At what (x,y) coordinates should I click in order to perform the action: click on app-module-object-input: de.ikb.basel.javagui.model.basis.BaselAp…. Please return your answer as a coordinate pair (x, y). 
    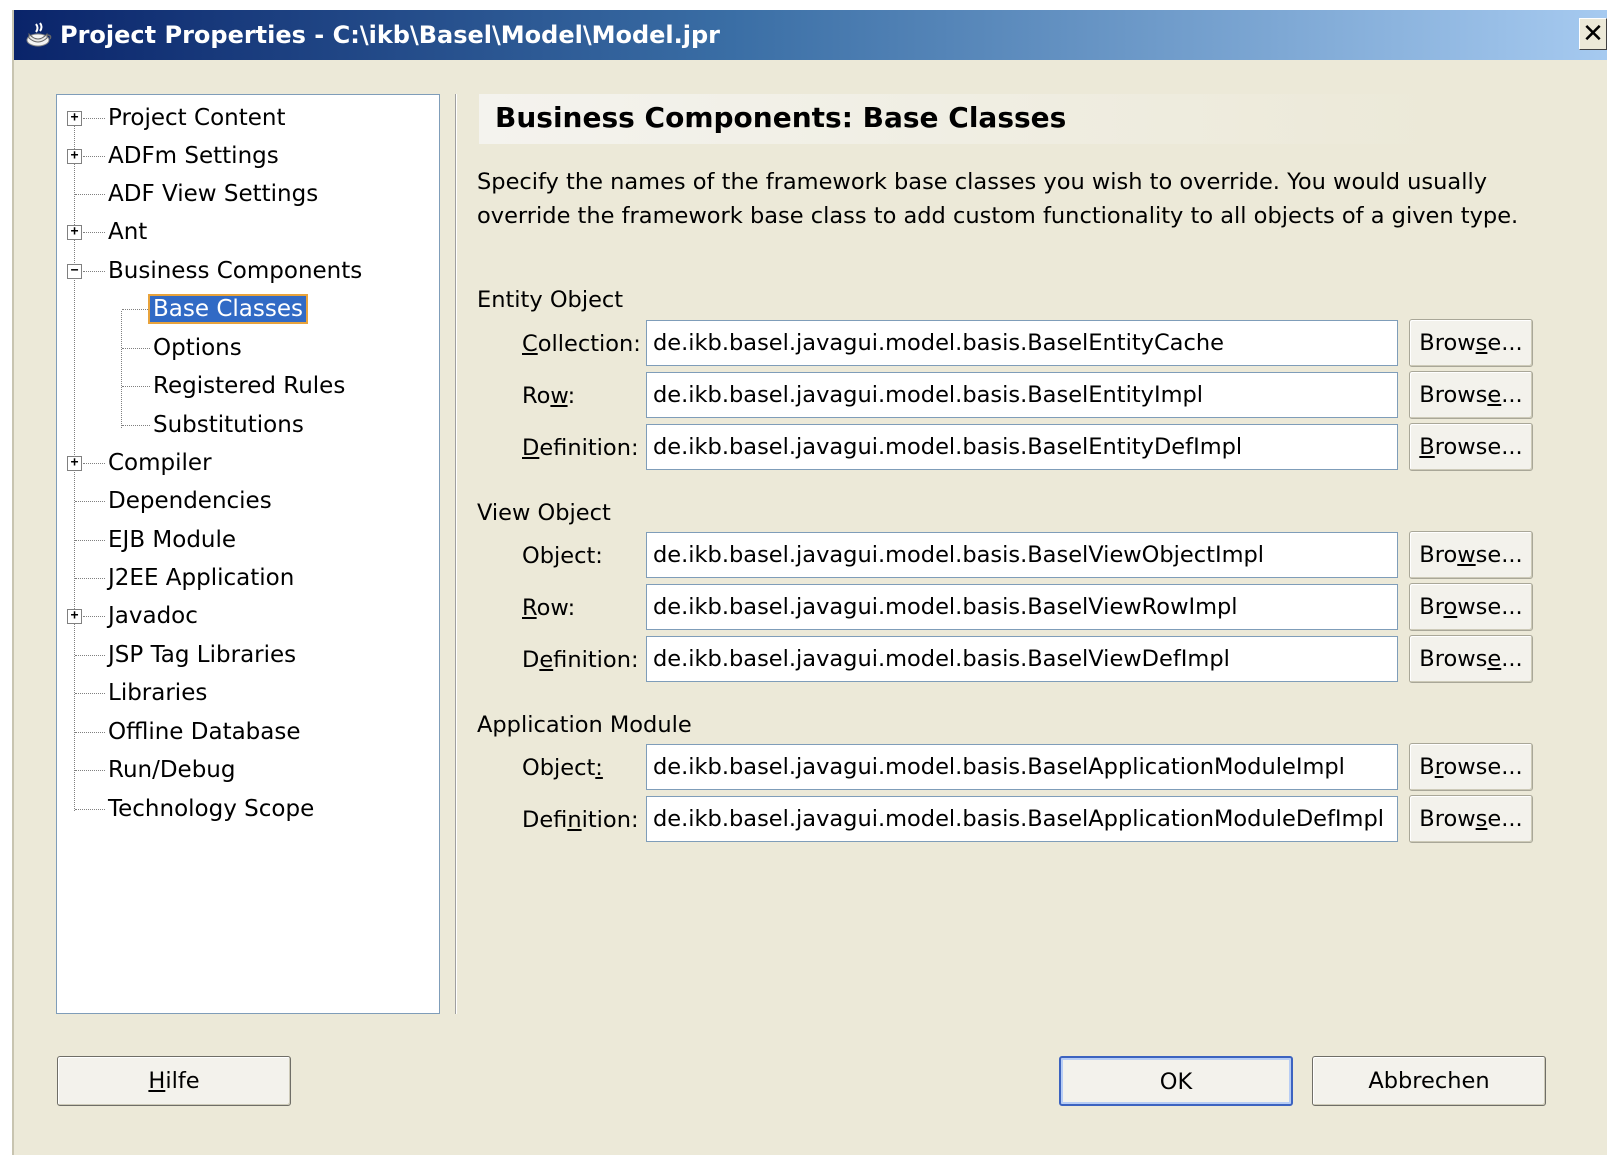
    Looking at the image, I should click on (1022, 767).